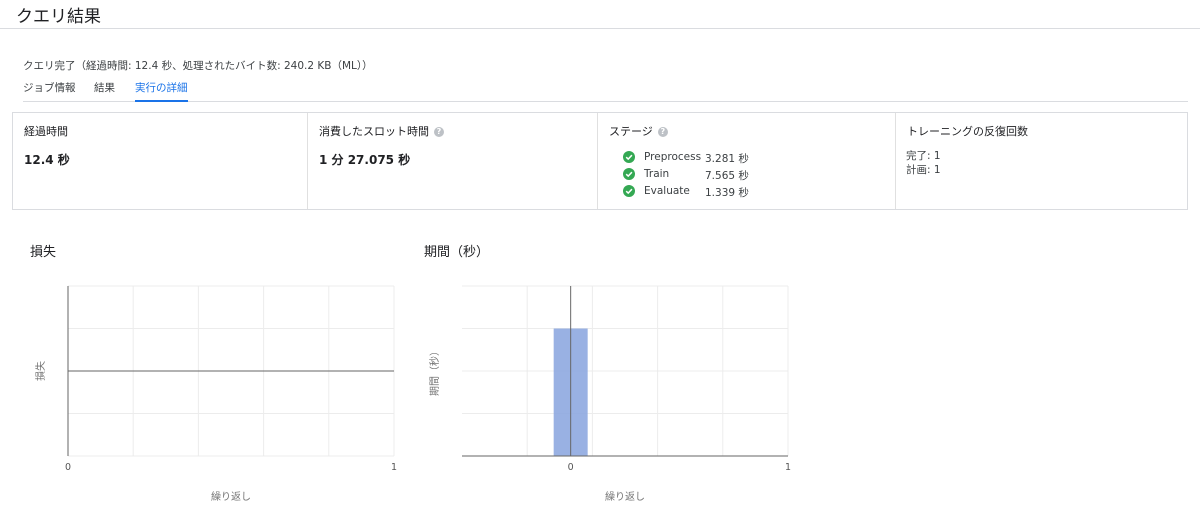 This screenshot has width=1200, height=522. What do you see at coordinates (49, 91) in the screenshot?
I see `tab-job-info: ジョブ情報` at bounding box center [49, 91].